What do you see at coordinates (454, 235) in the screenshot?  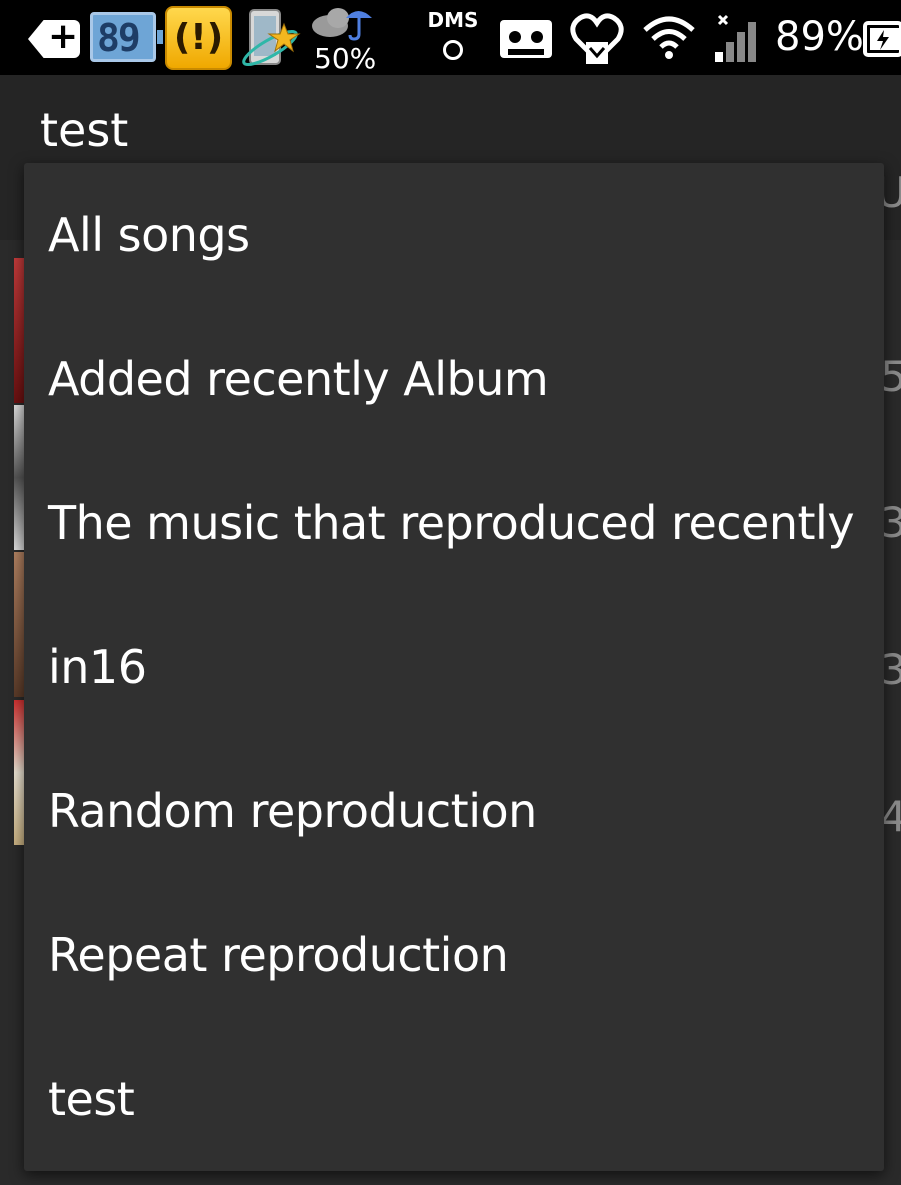 I see `menu-item-all-songs: All songs` at bounding box center [454, 235].